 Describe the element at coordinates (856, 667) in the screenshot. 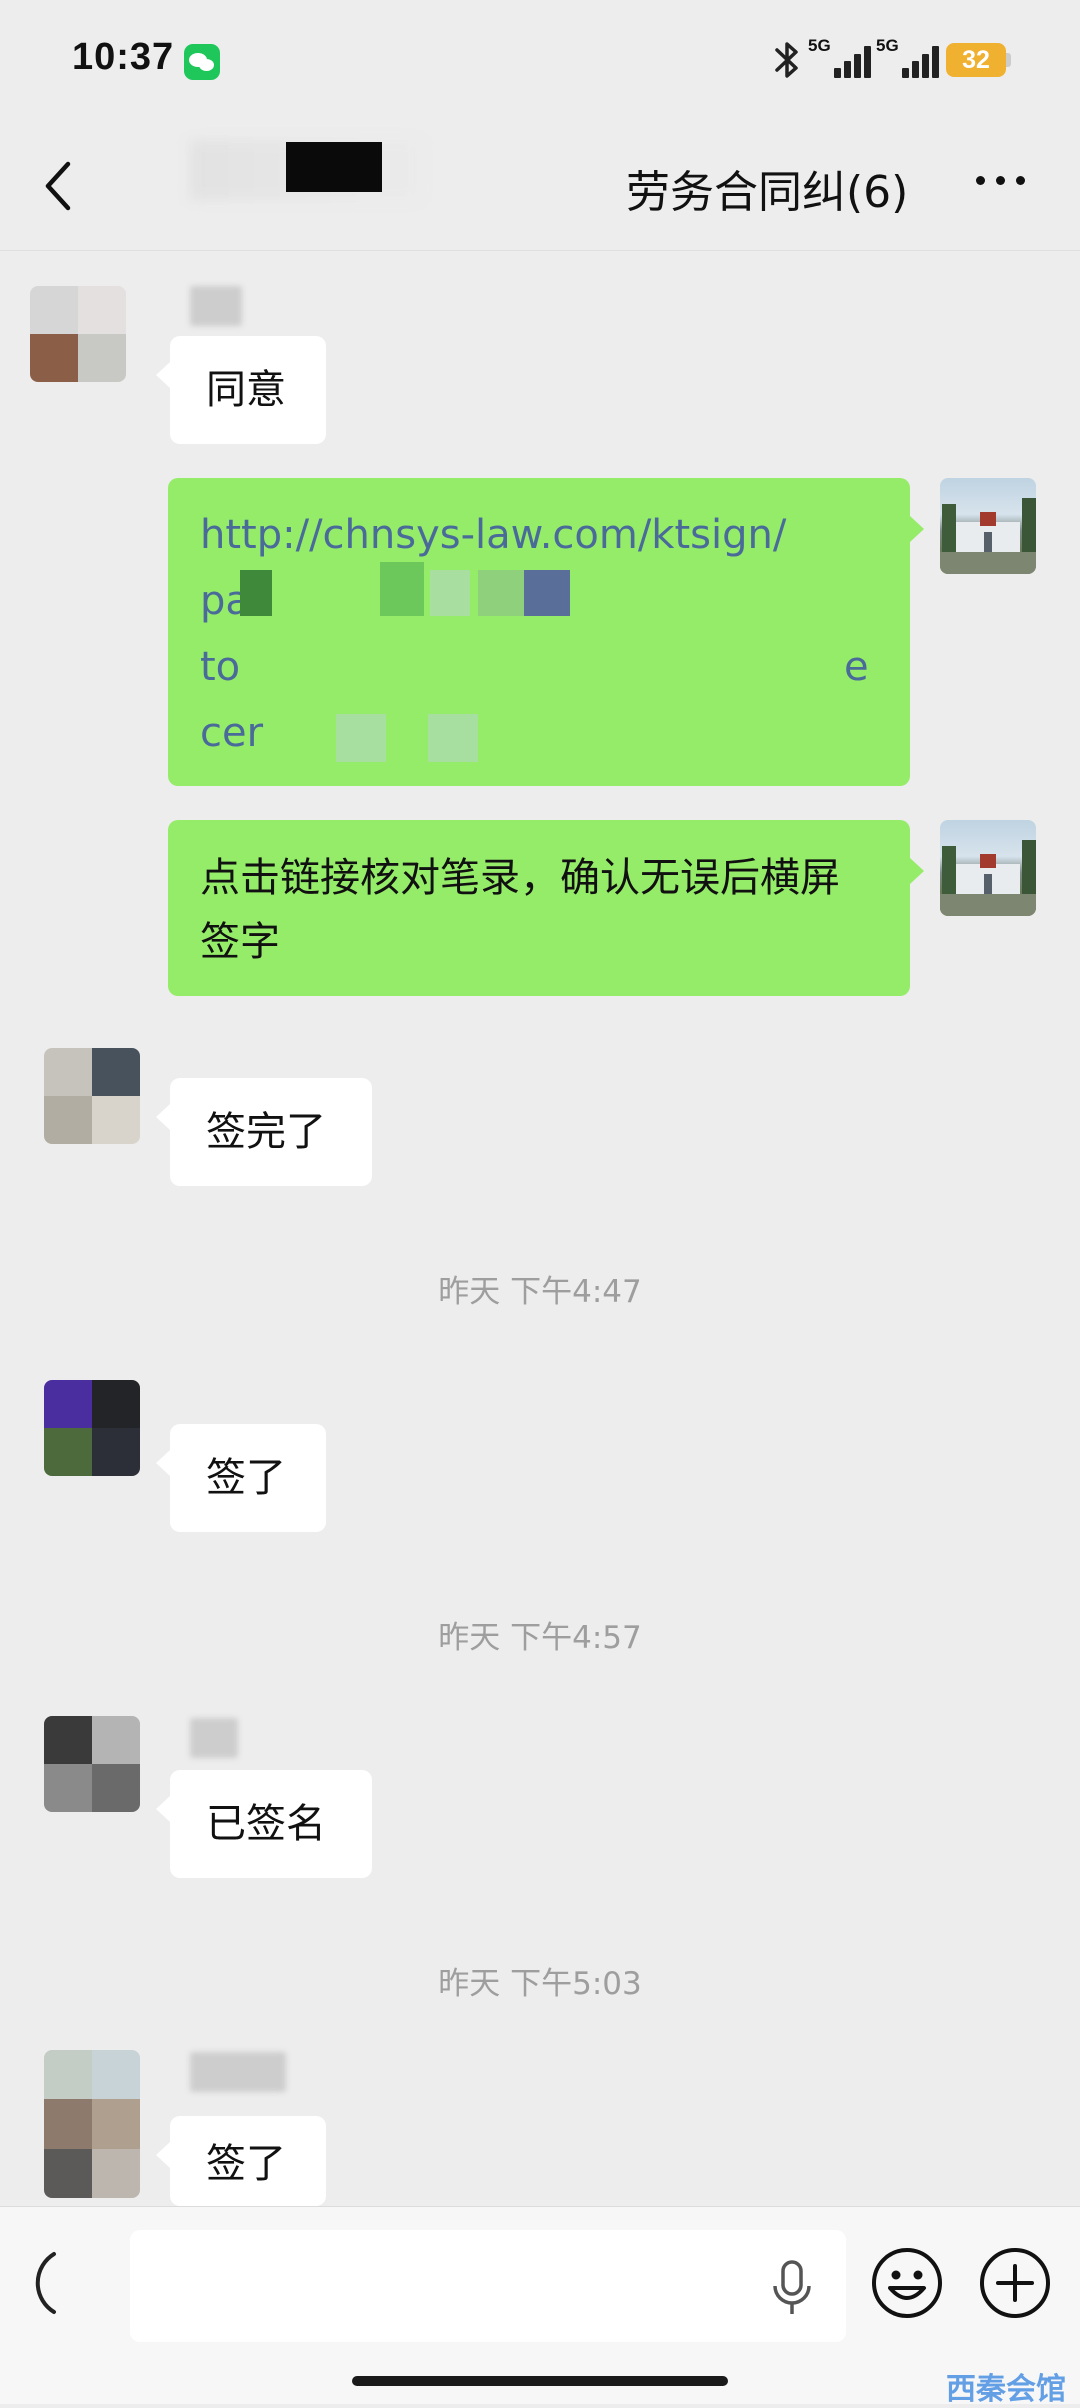

I see `link-line-3-end: e` at that location.